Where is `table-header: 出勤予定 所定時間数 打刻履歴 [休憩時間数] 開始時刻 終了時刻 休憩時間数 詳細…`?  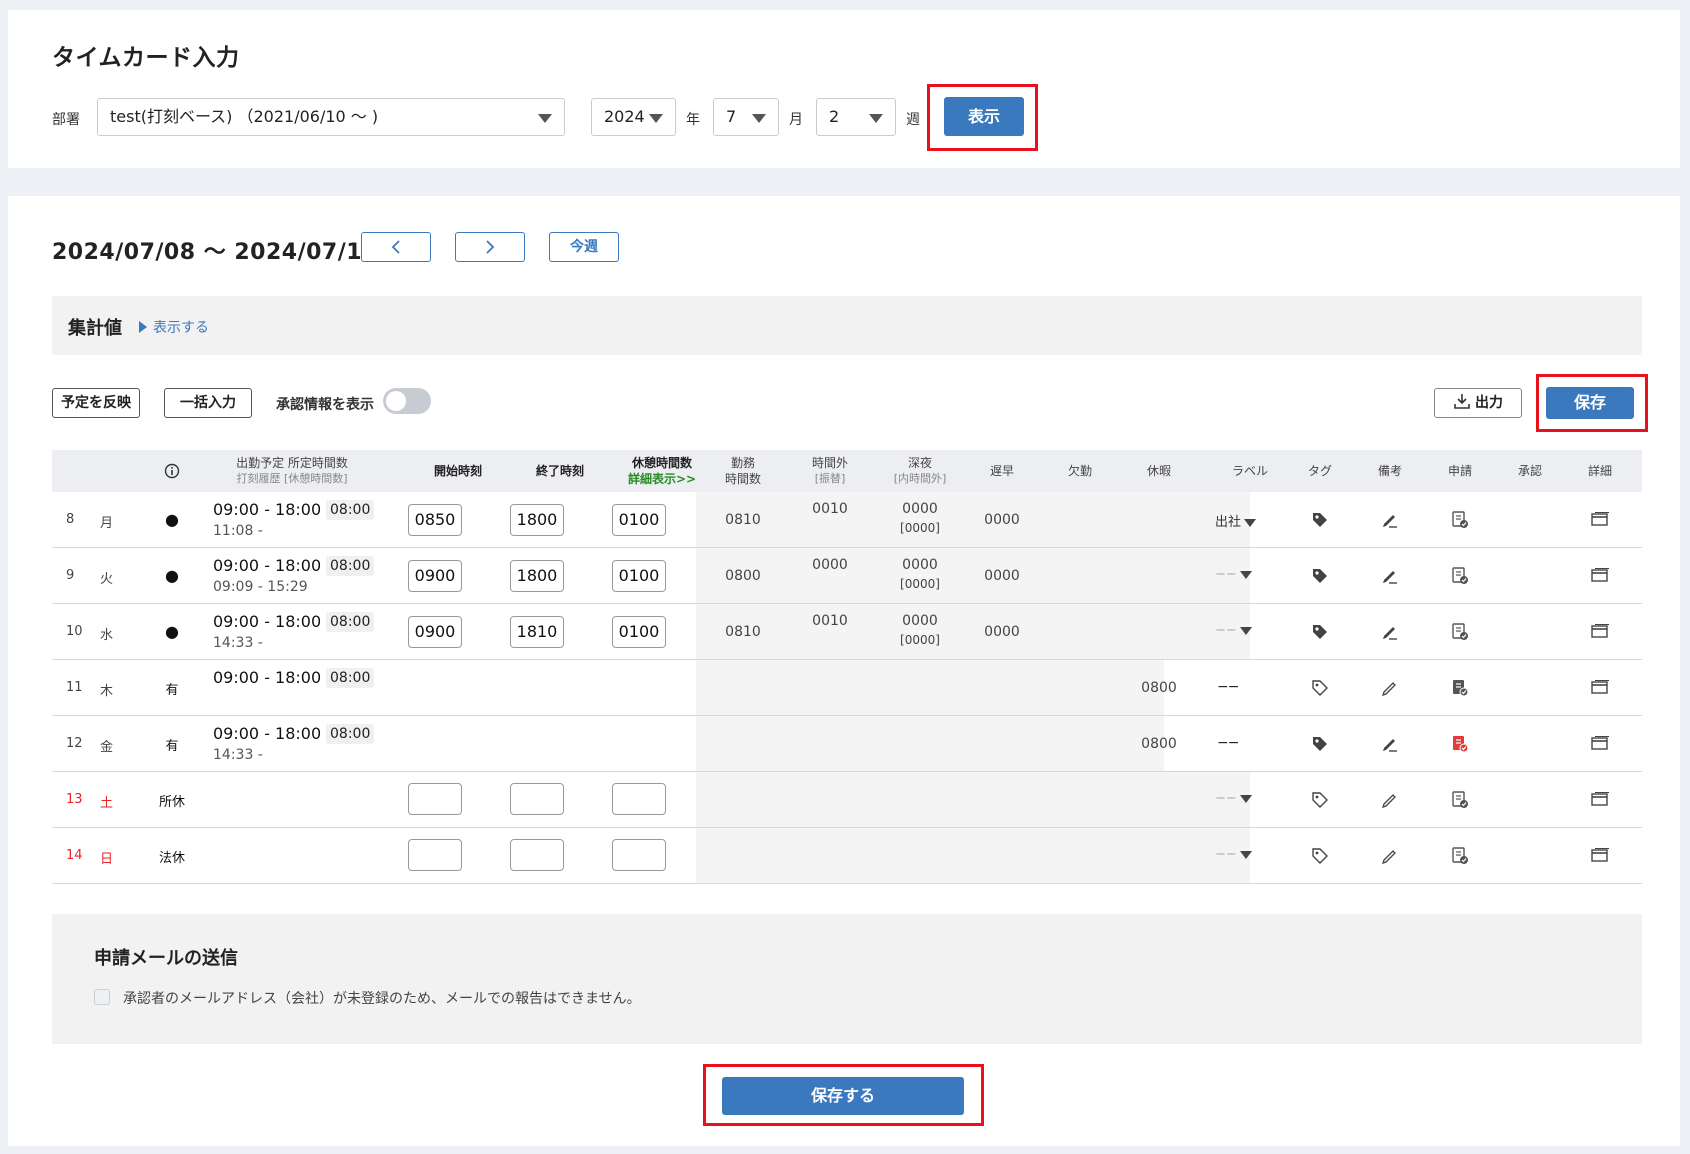 table-header: 出勤予定 所定時間数 打刻履歴 [休憩時間数] 開始時刻 終了時刻 休憩時間数 詳細… is located at coordinates (847, 471).